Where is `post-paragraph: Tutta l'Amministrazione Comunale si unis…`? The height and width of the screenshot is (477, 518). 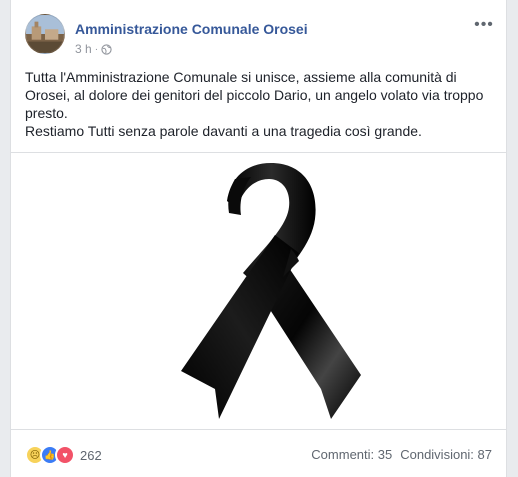 post-paragraph: Tutta l'Amministrazione Comunale si unis… is located at coordinates (254, 95).